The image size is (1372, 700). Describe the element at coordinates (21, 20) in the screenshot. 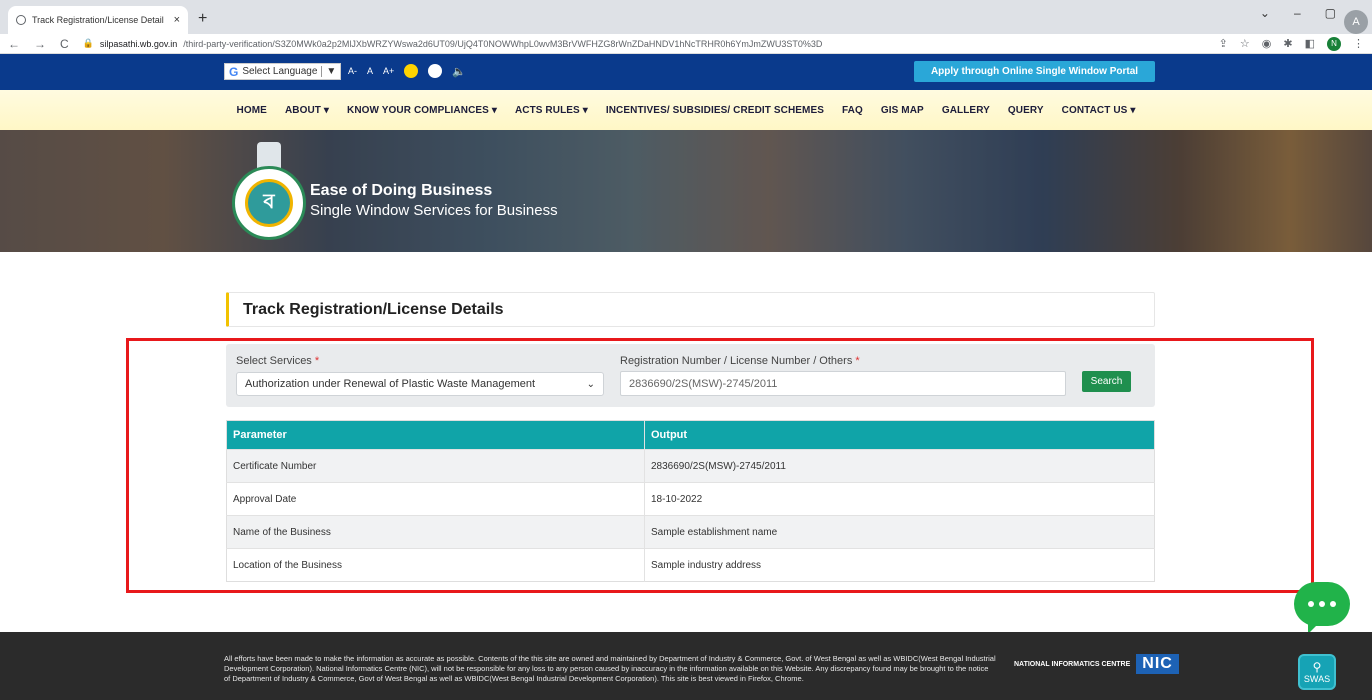

I see `globe-icon` at that location.